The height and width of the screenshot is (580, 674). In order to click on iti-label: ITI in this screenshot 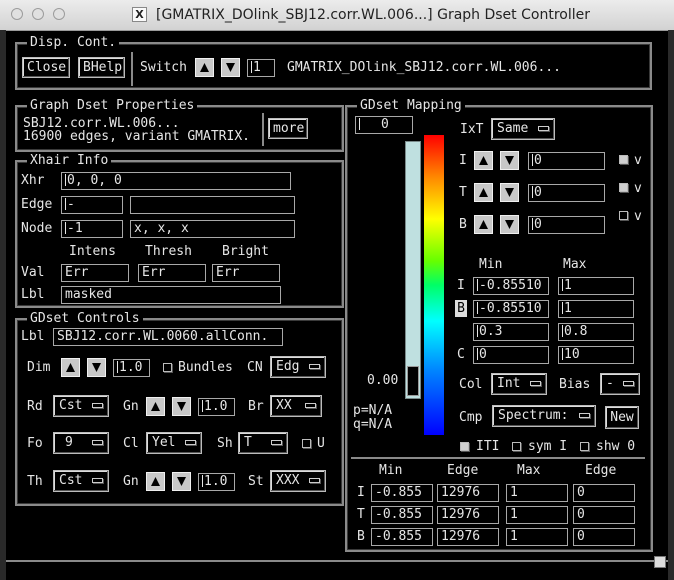, I will do `click(488, 446)`.